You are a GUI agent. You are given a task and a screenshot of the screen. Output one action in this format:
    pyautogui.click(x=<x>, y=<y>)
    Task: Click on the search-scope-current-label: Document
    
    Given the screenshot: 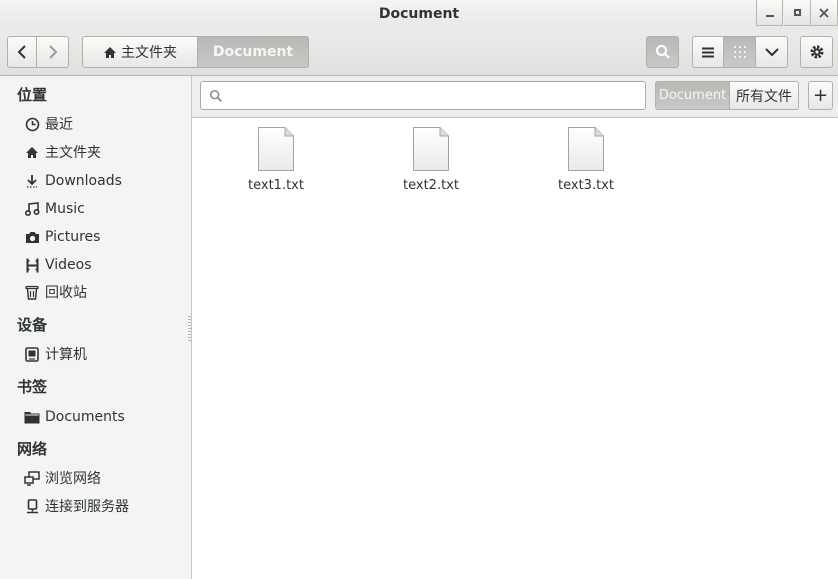 What is the action you would take?
    pyautogui.click(x=692, y=95)
    